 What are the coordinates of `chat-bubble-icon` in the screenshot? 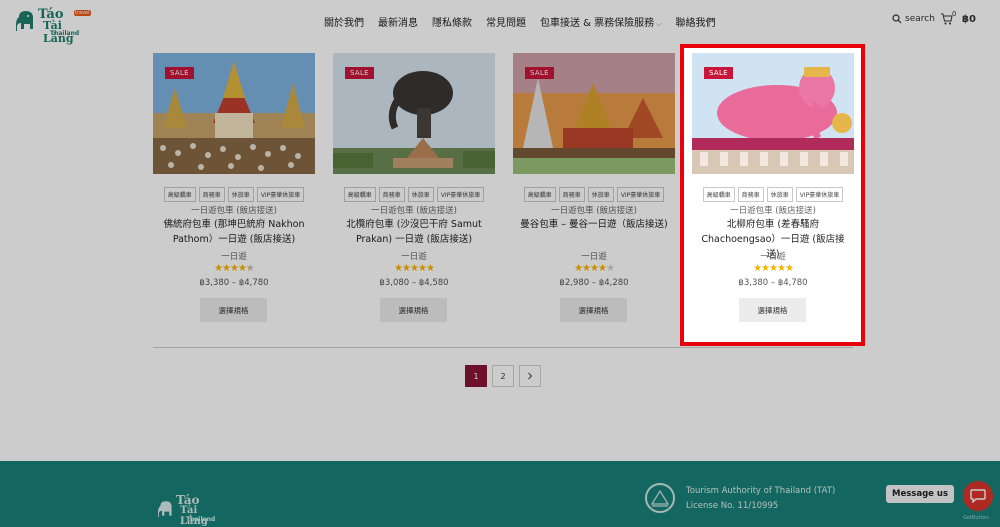 It's located at (978, 496).